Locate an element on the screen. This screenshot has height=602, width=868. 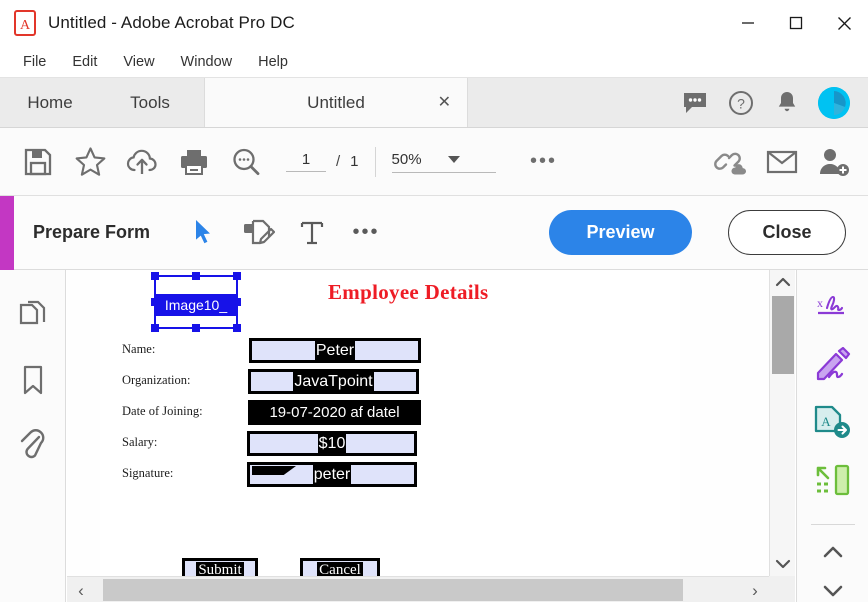
page-navigator: / 1 is located at coordinates (322, 161).